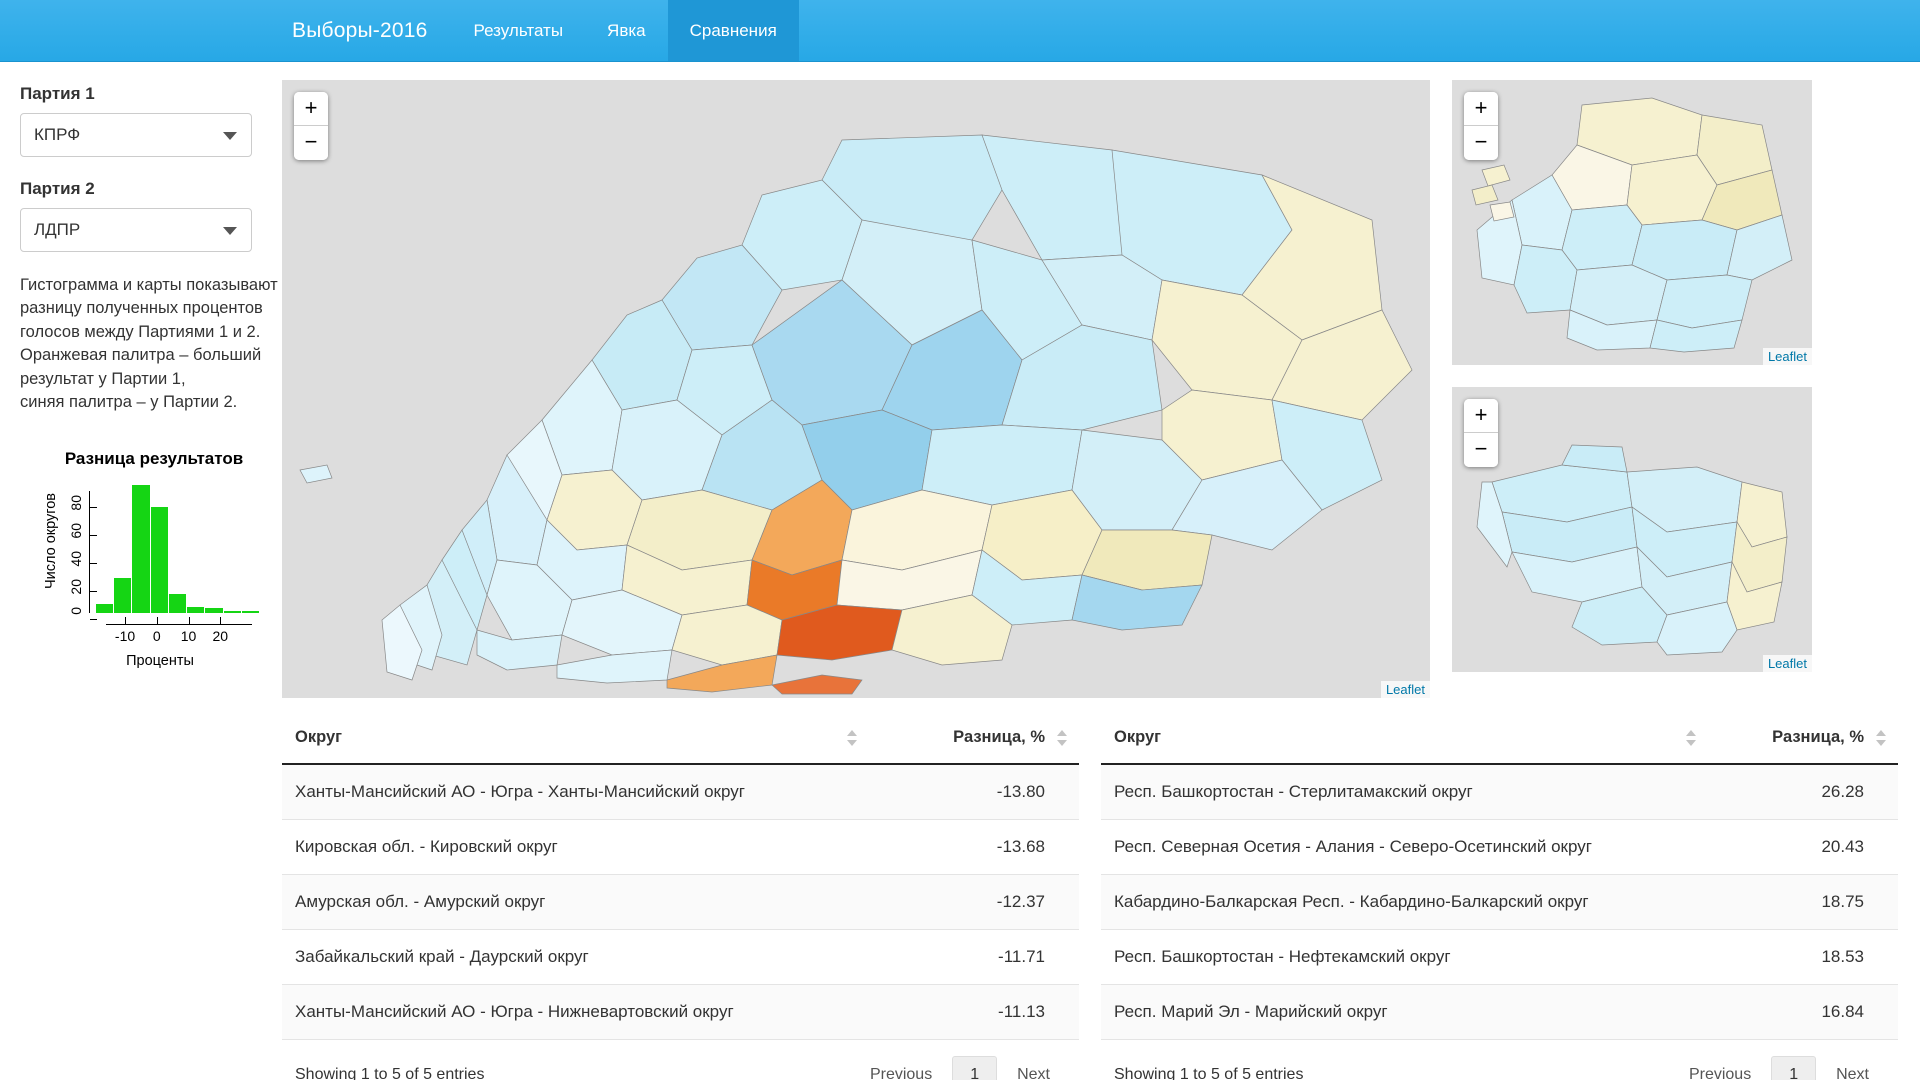  I want to click on table-header-row: Округ Разница, %, so click(680, 738).